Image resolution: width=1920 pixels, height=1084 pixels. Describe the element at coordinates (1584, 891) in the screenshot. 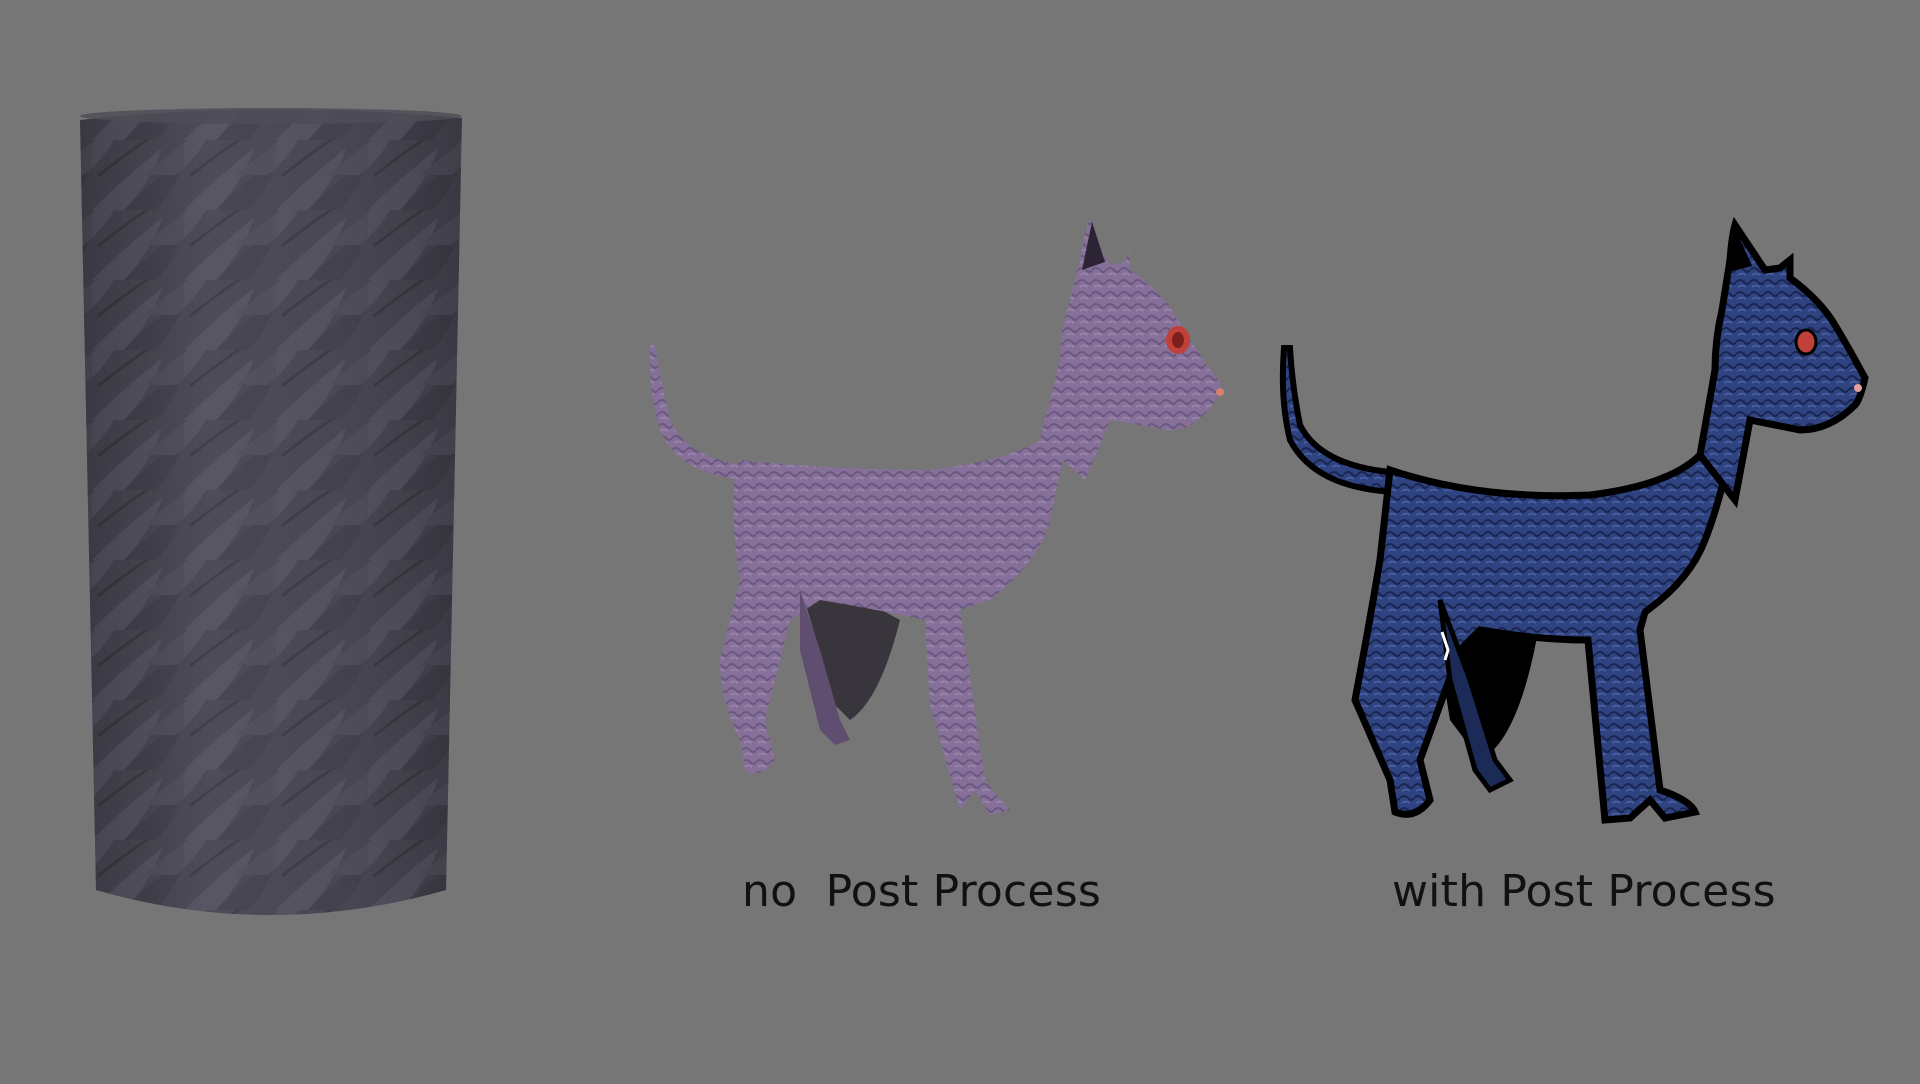

I see `caption-with-post-process: with Post Process` at that location.